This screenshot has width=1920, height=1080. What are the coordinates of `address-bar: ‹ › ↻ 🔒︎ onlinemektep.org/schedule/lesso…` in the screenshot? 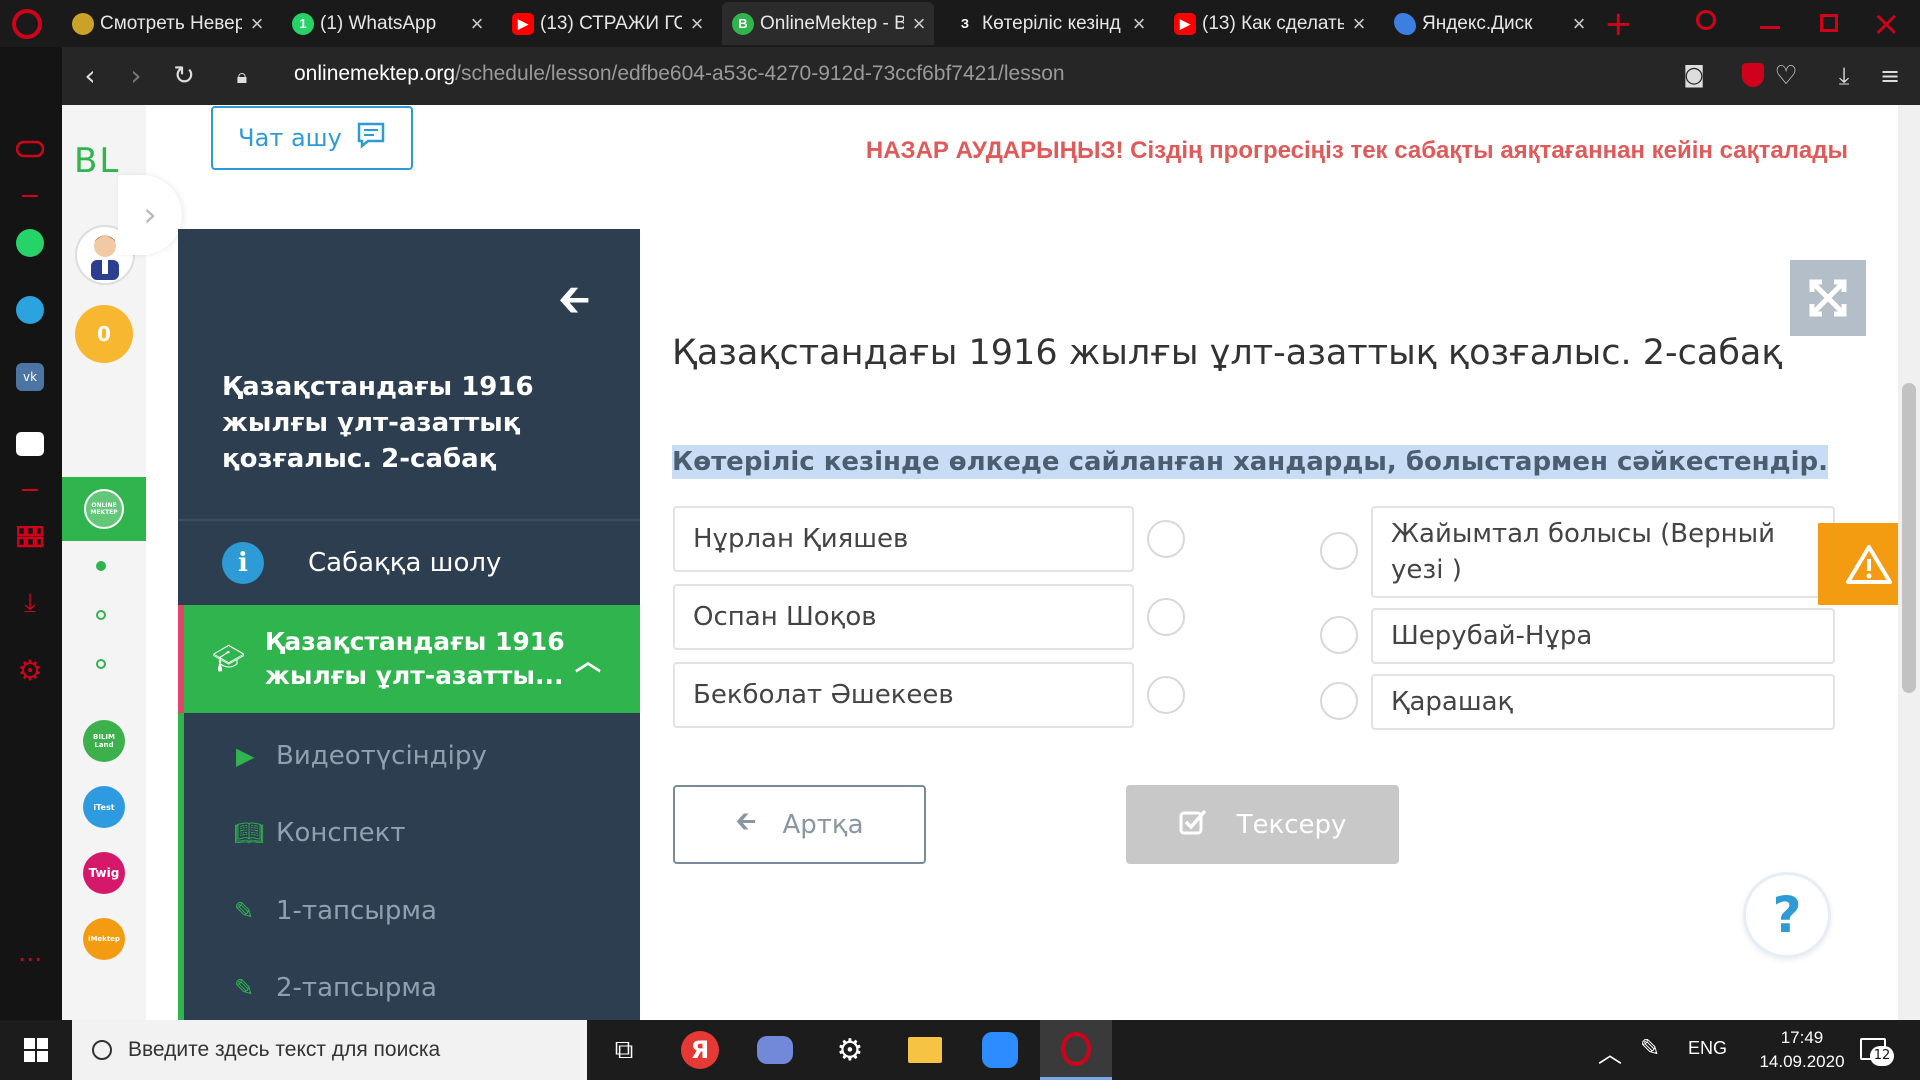 It's located at (991, 76).